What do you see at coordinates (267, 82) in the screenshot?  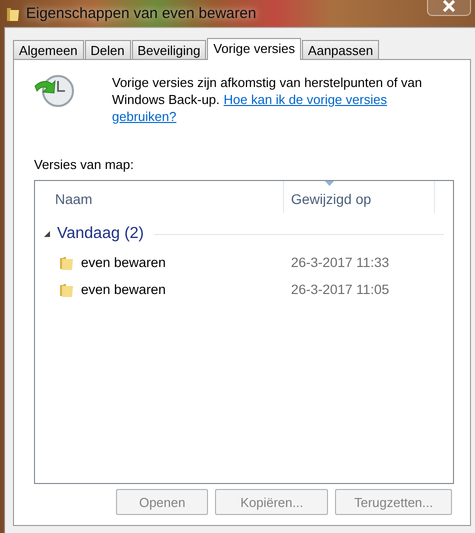 I see `info-text: Vorige versies zijn afkomstig van herstelpunten of van` at bounding box center [267, 82].